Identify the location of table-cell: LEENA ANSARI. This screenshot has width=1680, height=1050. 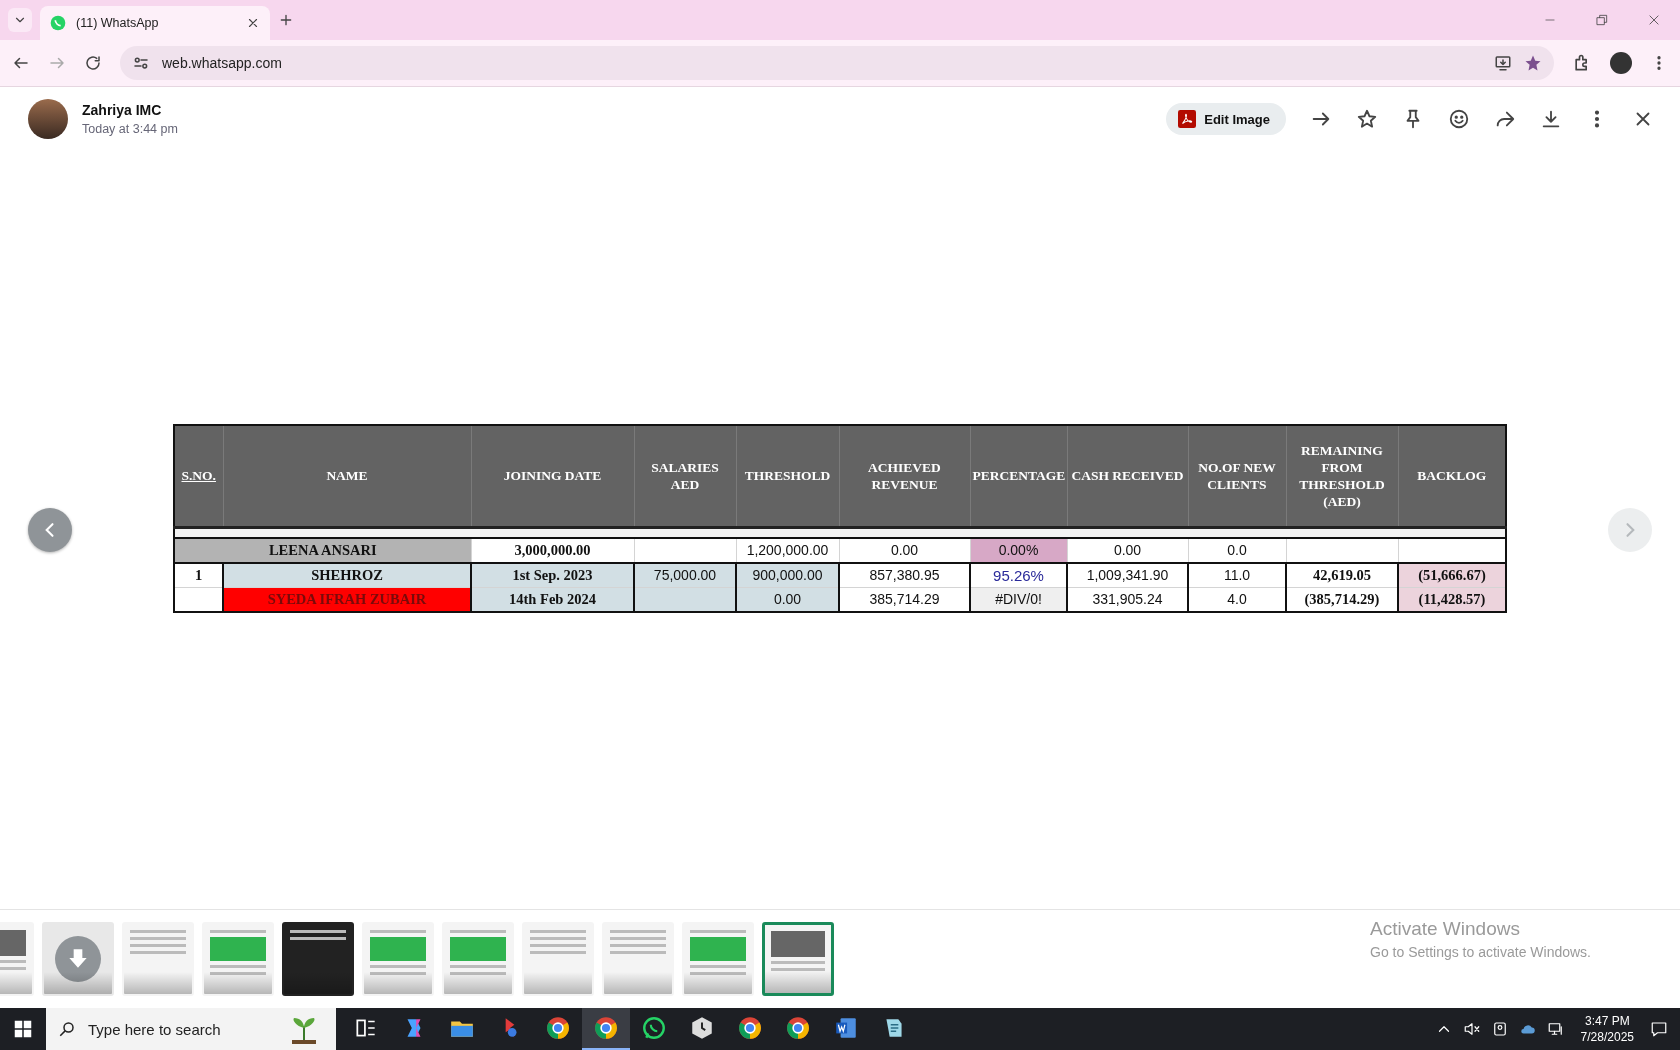
(322, 550).